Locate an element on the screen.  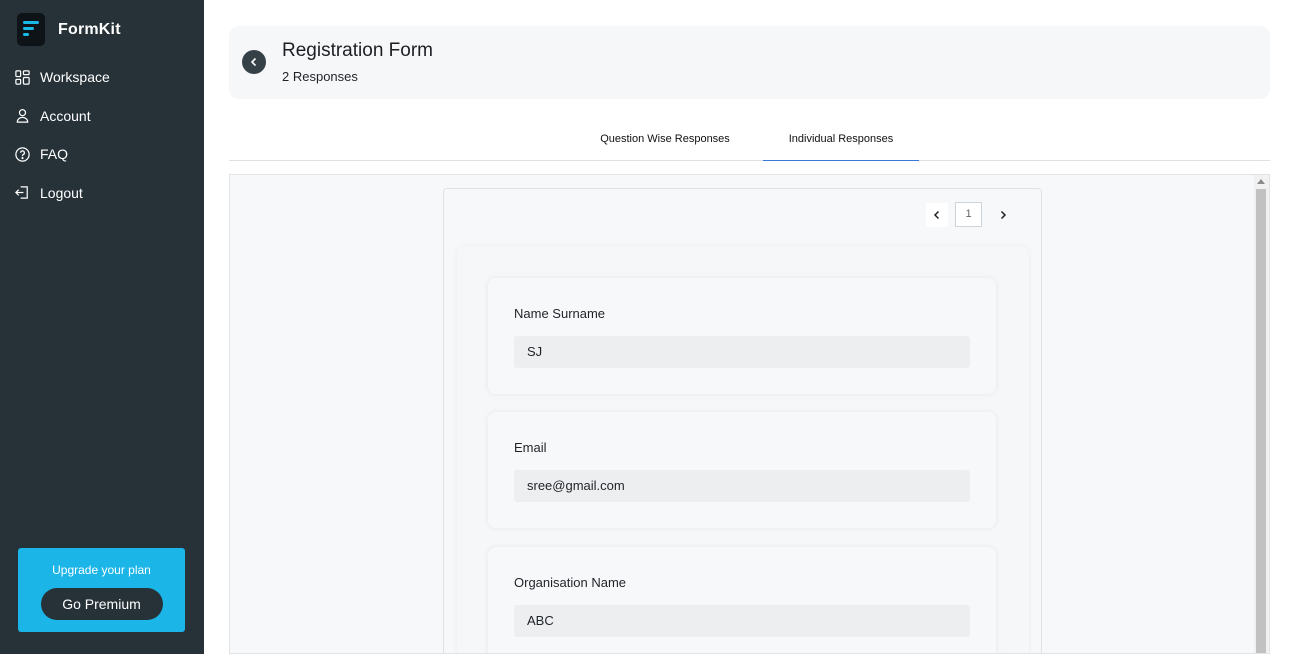
question-label: Email is located at coordinates (530, 447).